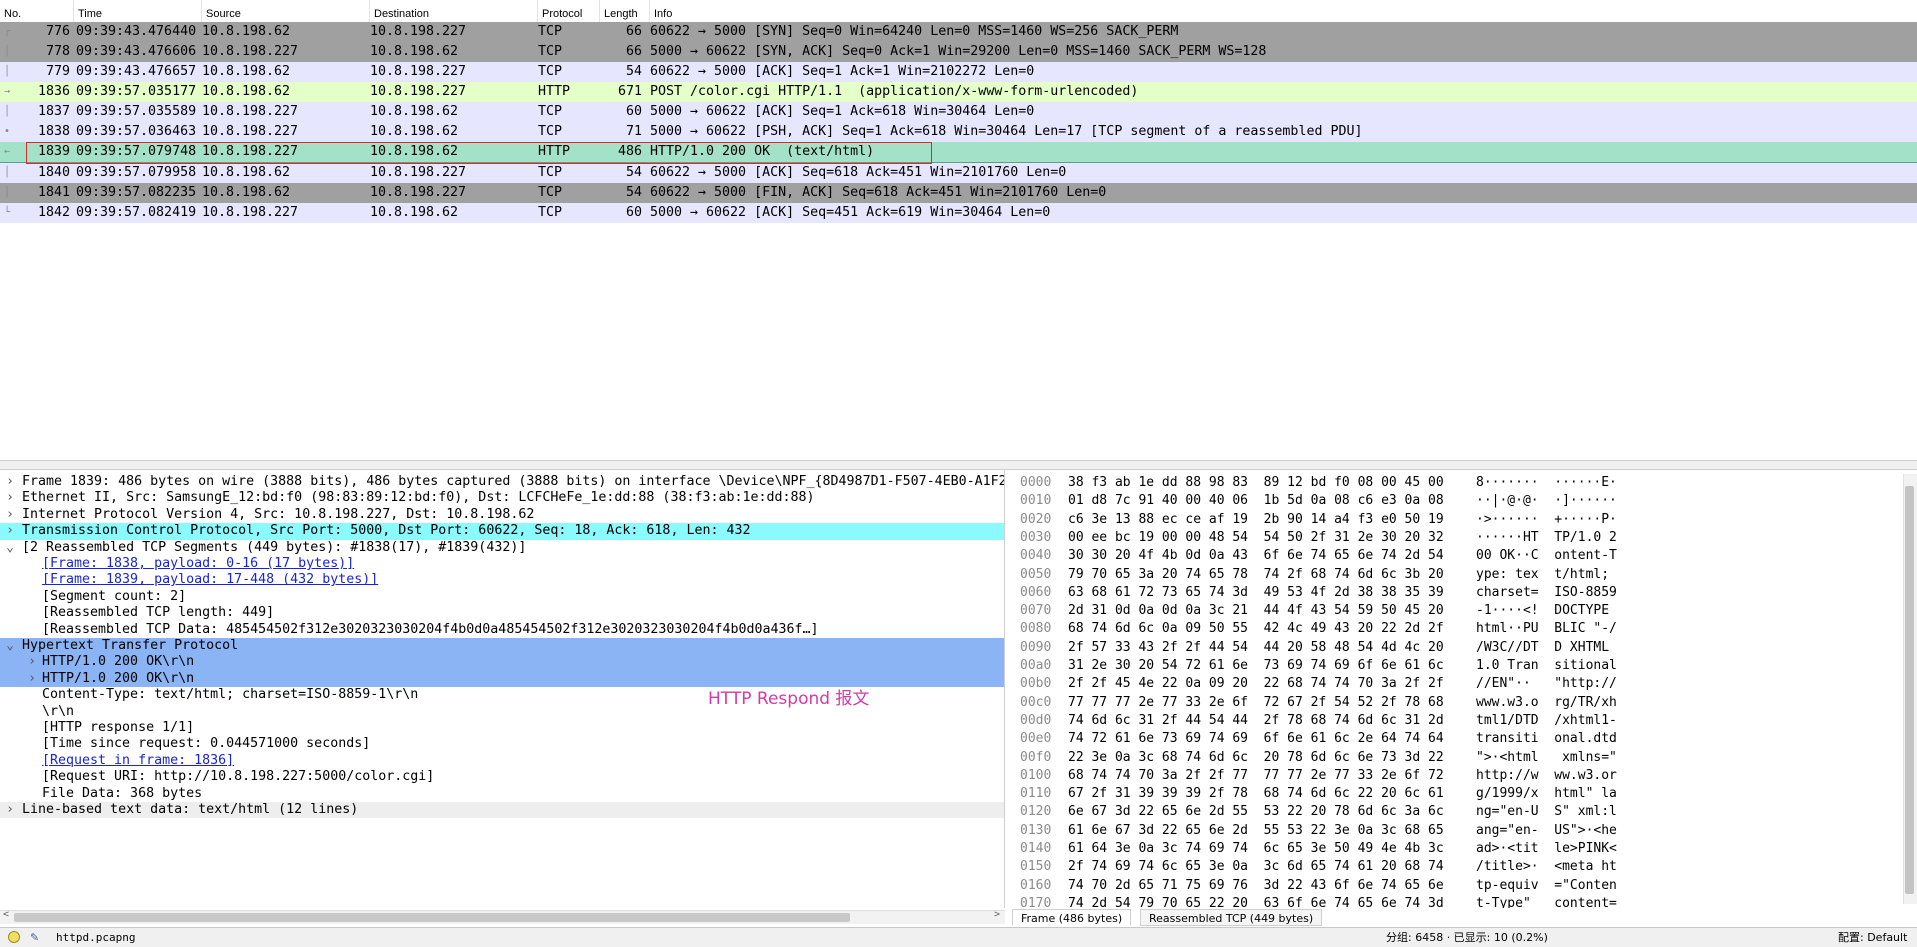  I want to click on bytes-scrollbar-thumb, so click(1909, 690).